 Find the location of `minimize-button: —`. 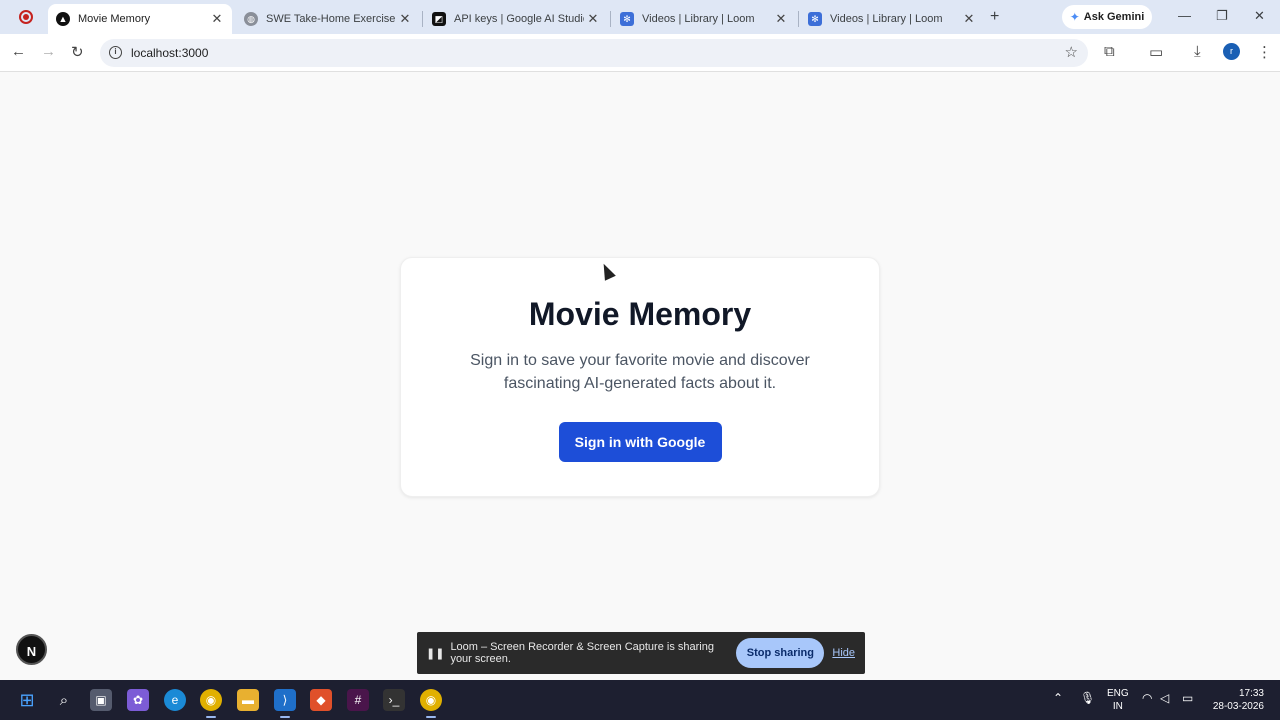

minimize-button: — is located at coordinates (1184, 15).